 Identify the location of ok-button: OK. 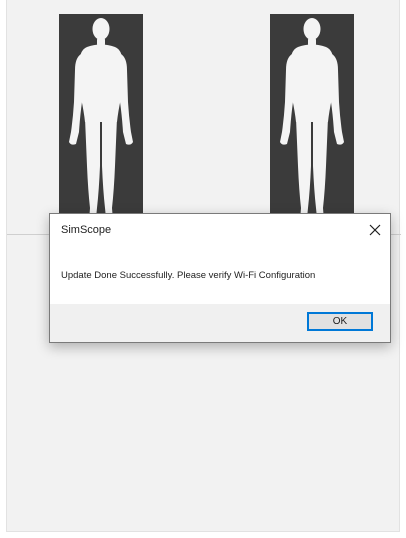
(340, 321).